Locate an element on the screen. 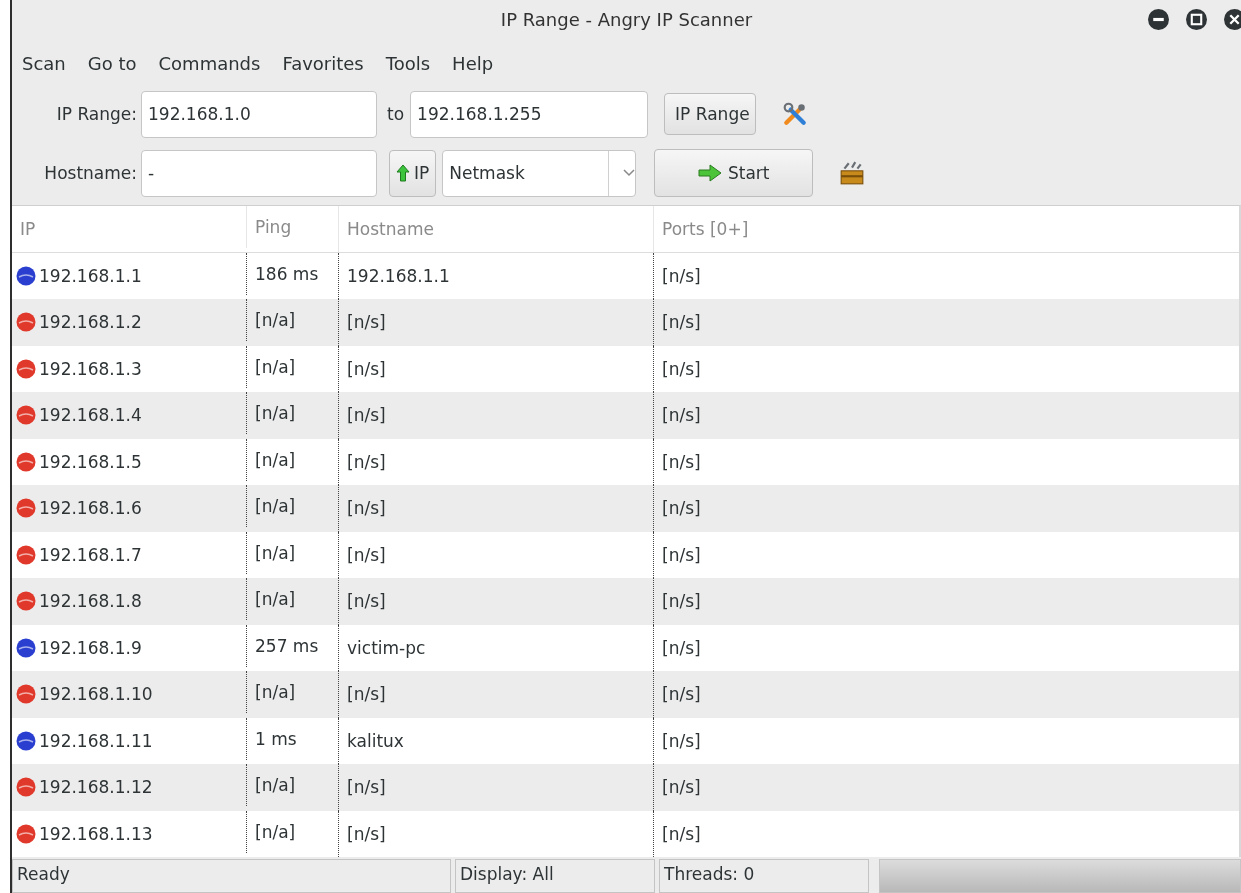  hostname-cell: victim-pc is located at coordinates (386, 647).